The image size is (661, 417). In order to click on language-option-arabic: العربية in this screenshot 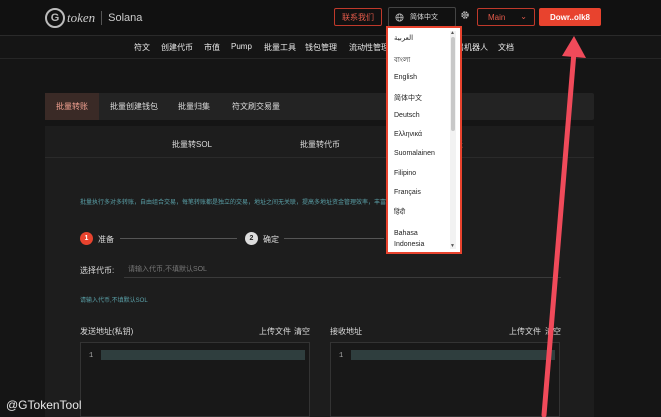, I will do `click(403, 38)`.